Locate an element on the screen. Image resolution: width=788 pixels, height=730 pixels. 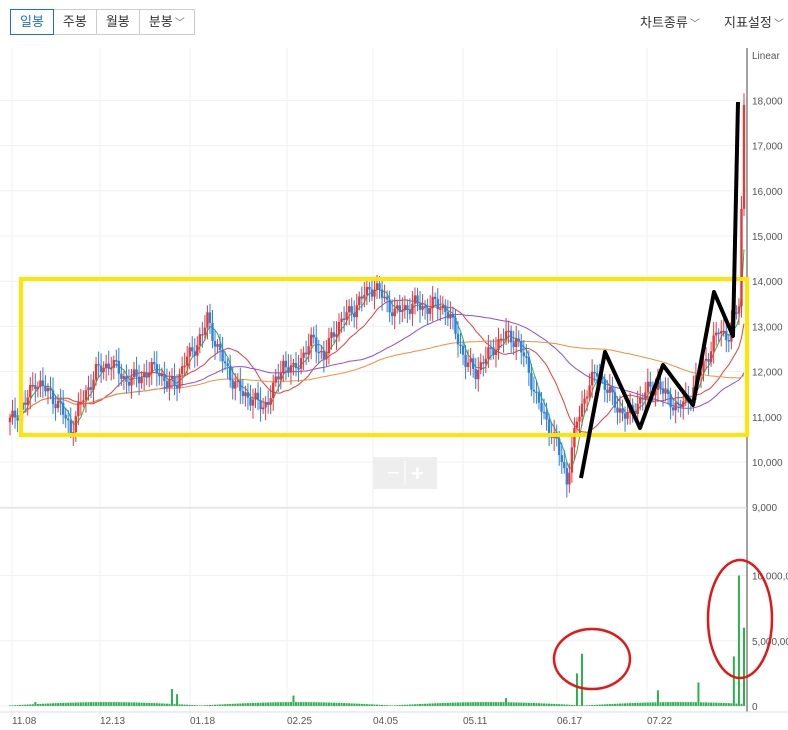
x-tick-label: 01.18 is located at coordinates (202, 721).